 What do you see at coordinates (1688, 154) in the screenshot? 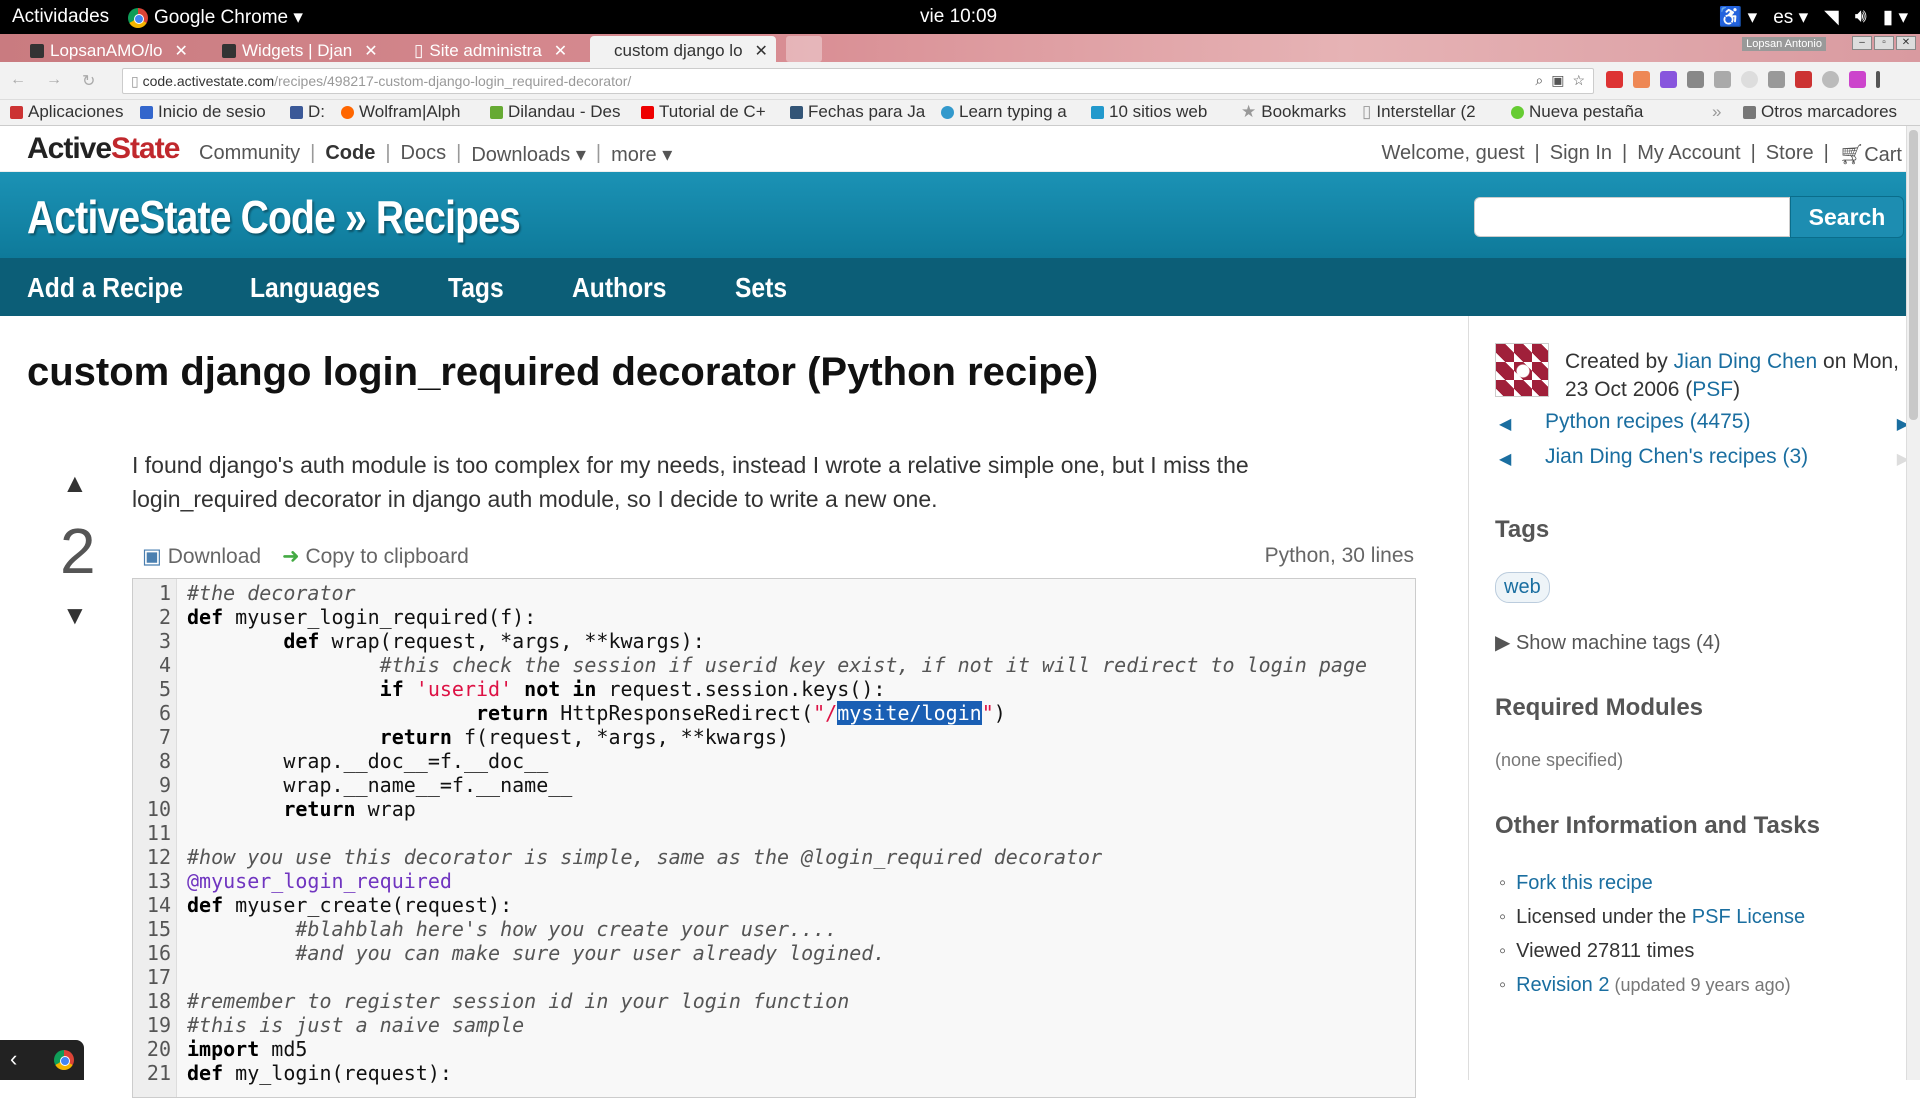
I see `my-account-link: My Account` at bounding box center [1688, 154].